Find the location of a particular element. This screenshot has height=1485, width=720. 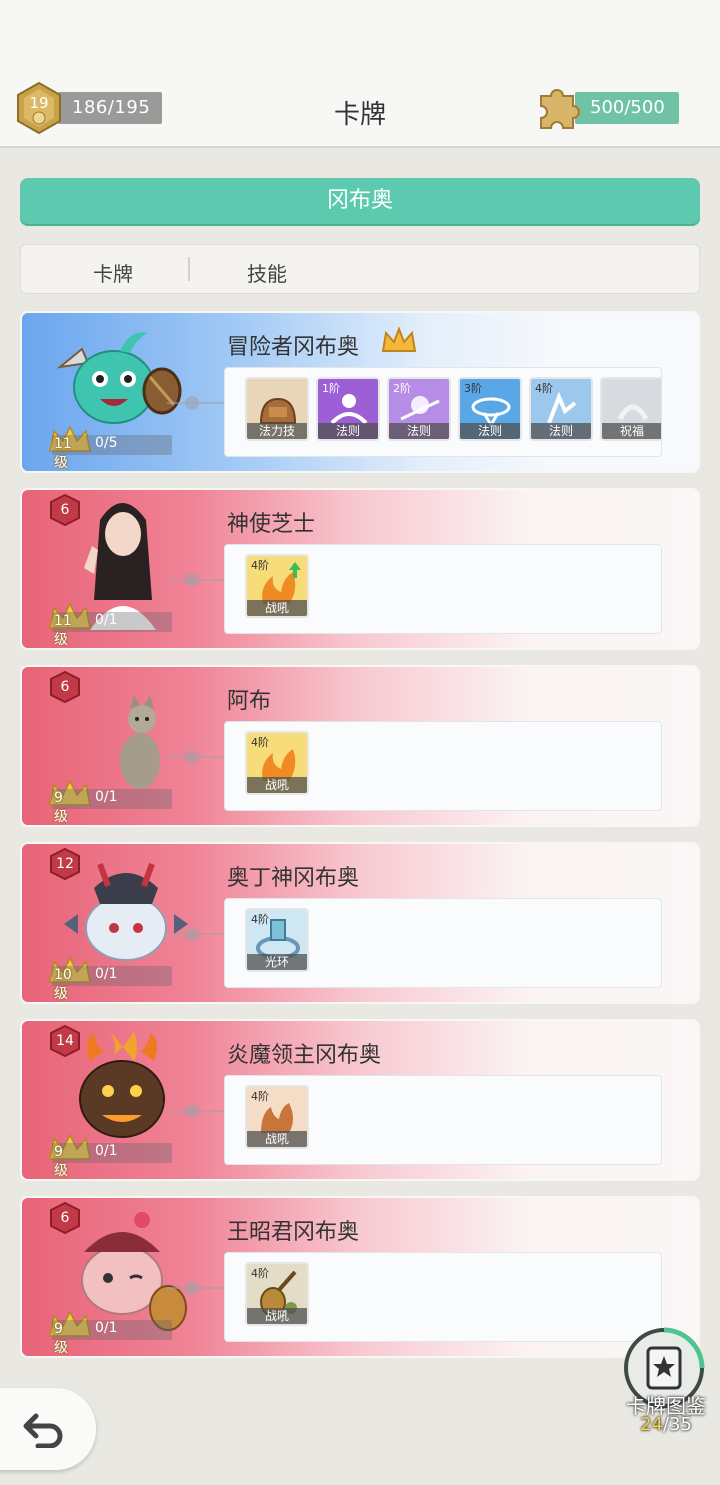

skill-label: 光环 is located at coordinates (277, 962).